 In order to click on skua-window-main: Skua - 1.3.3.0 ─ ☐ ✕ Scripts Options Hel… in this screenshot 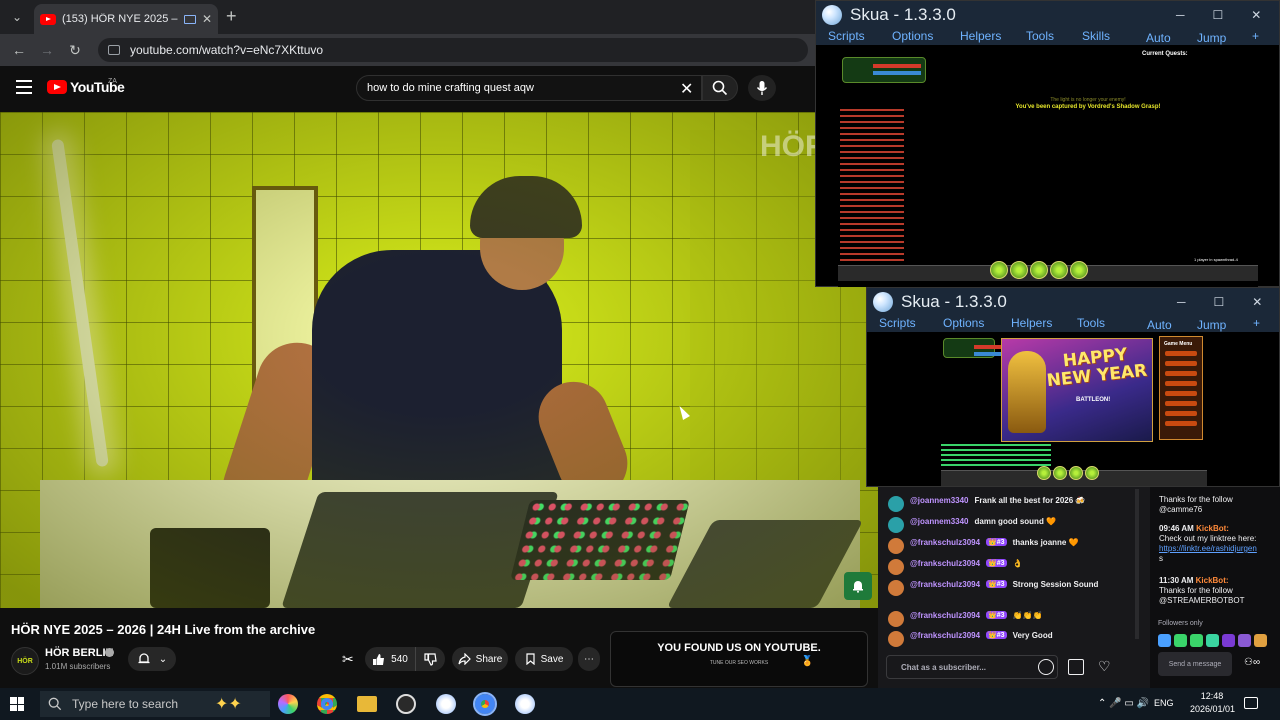, I will do `click(1047, 143)`.